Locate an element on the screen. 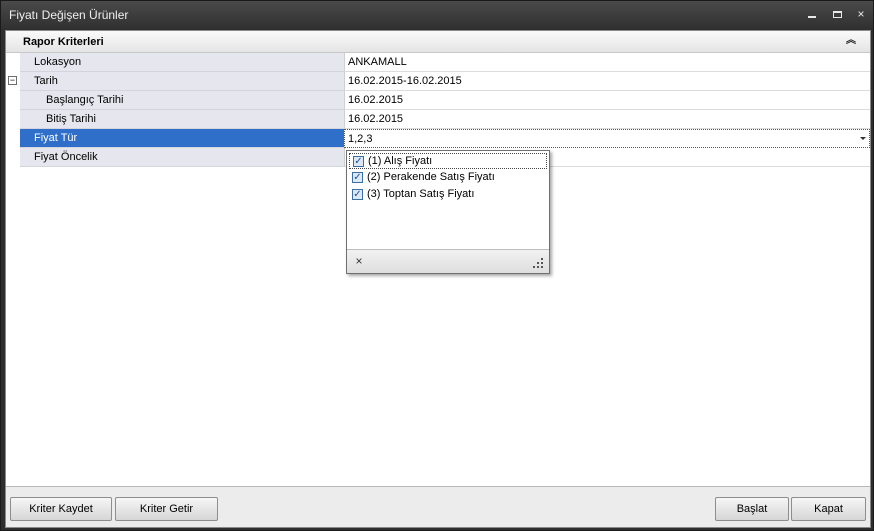  check-item-label: (1) Alış Fiyatı is located at coordinates (400, 161).